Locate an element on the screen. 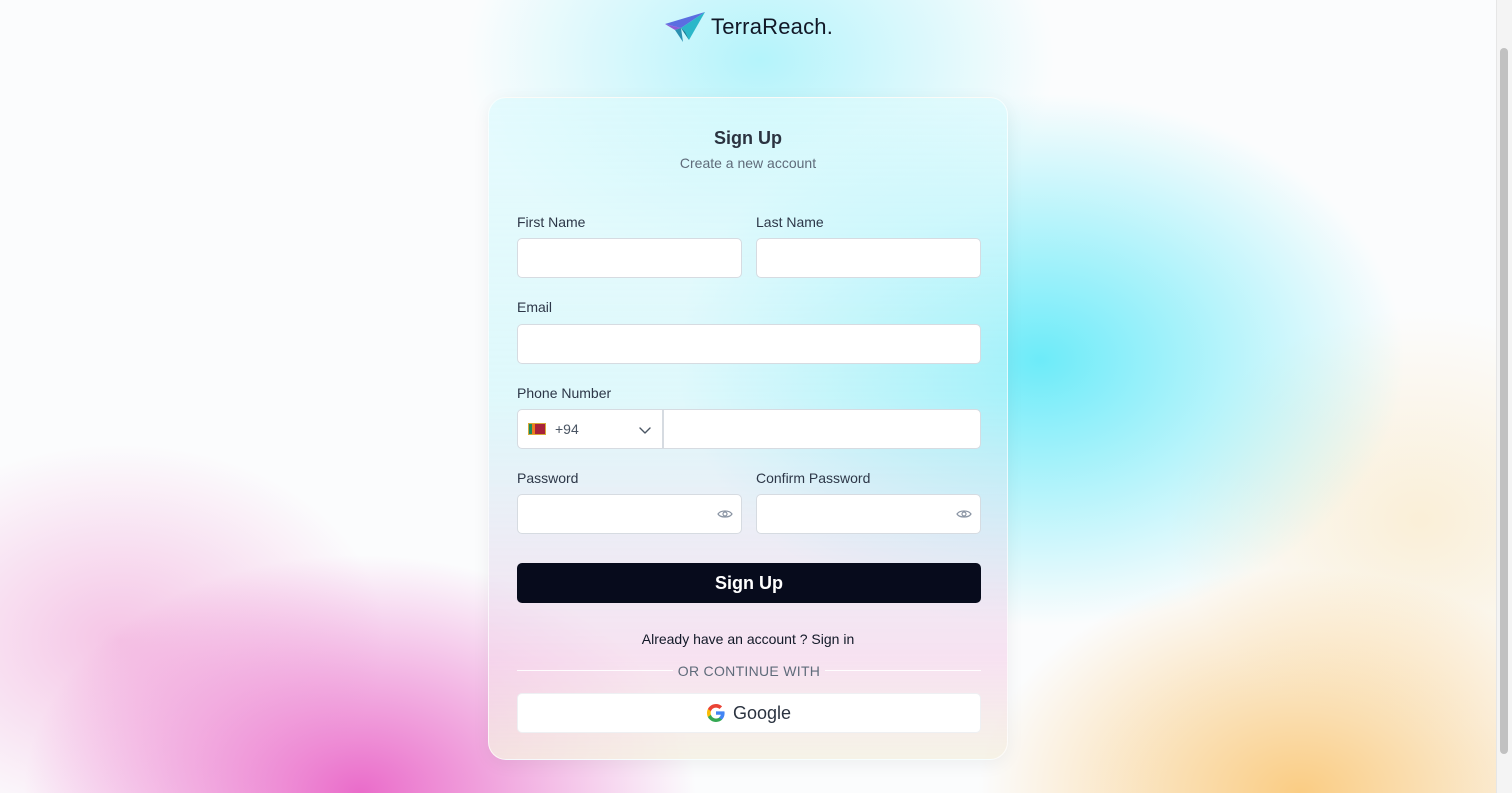 The image size is (1512, 793). form-subtitle: Create a new account is located at coordinates (748, 163).